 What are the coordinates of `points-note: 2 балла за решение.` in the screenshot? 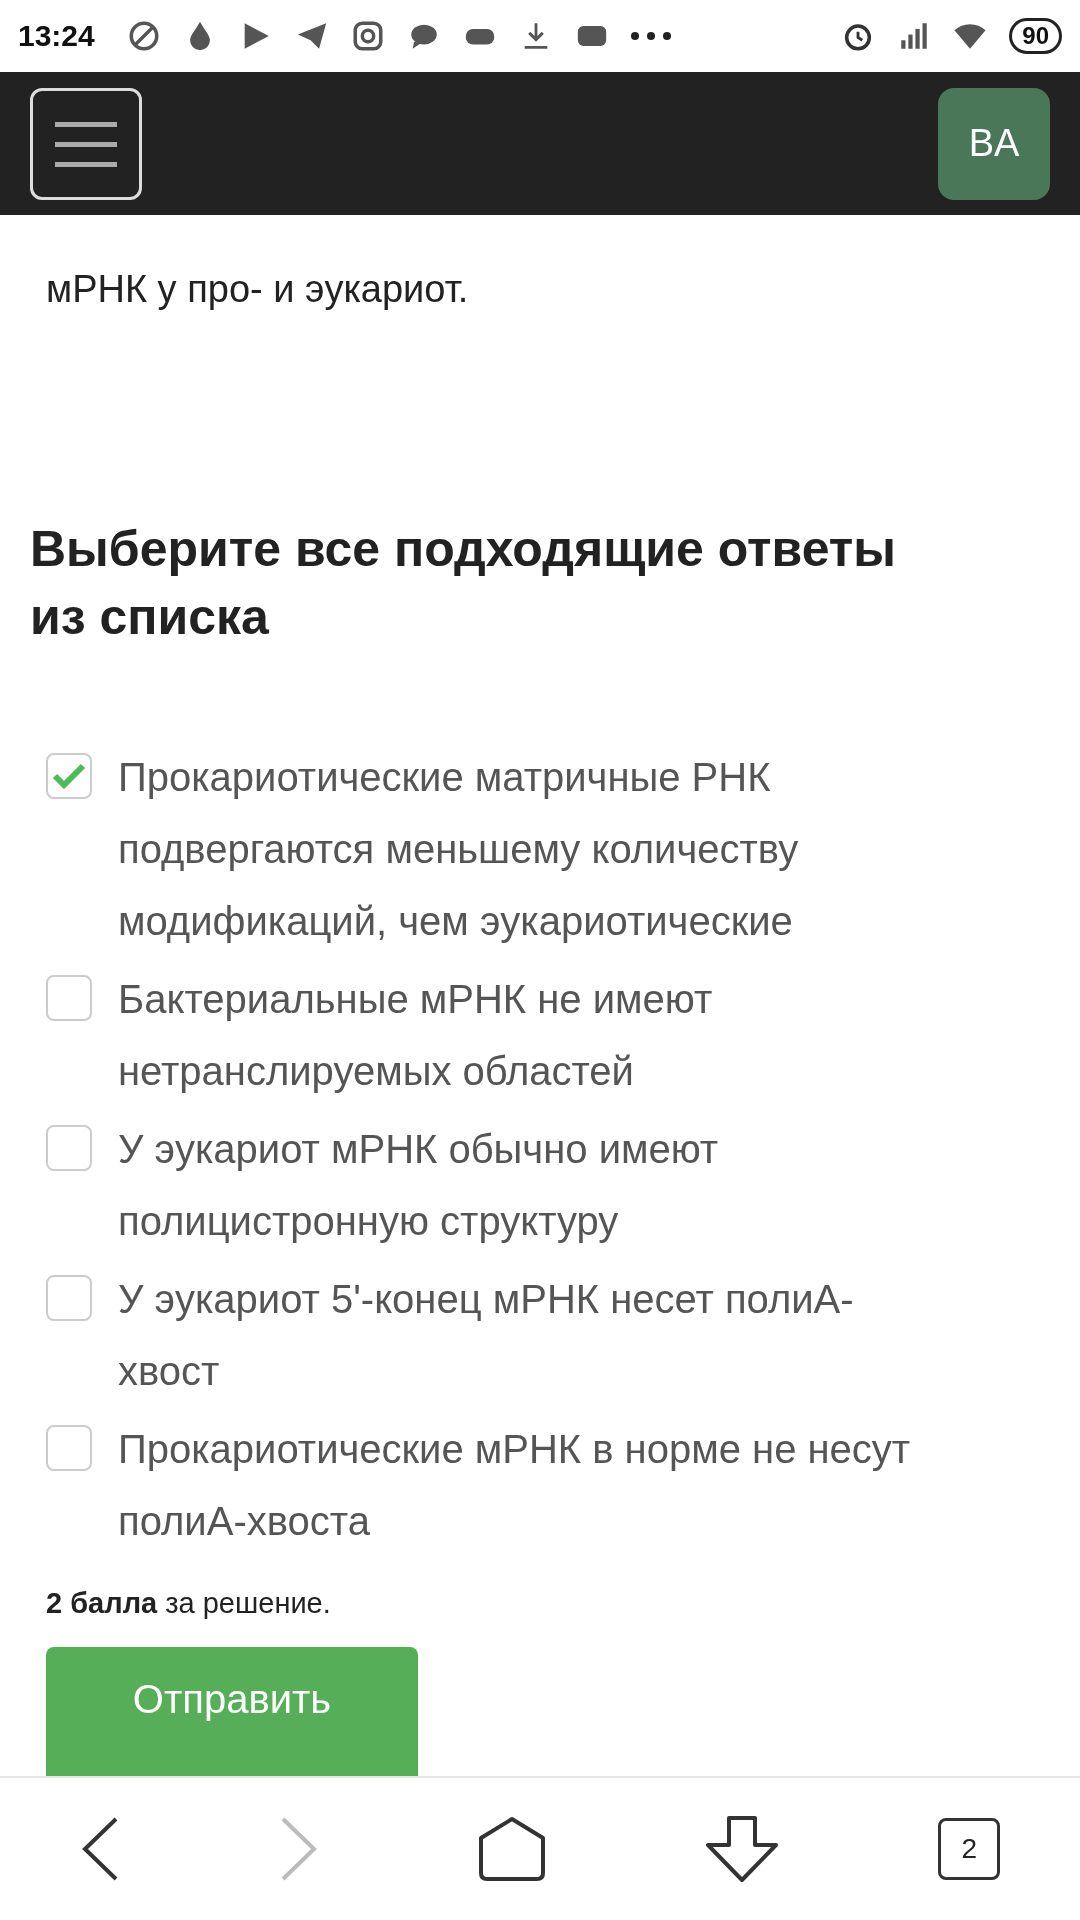 It's located at (189, 1603).